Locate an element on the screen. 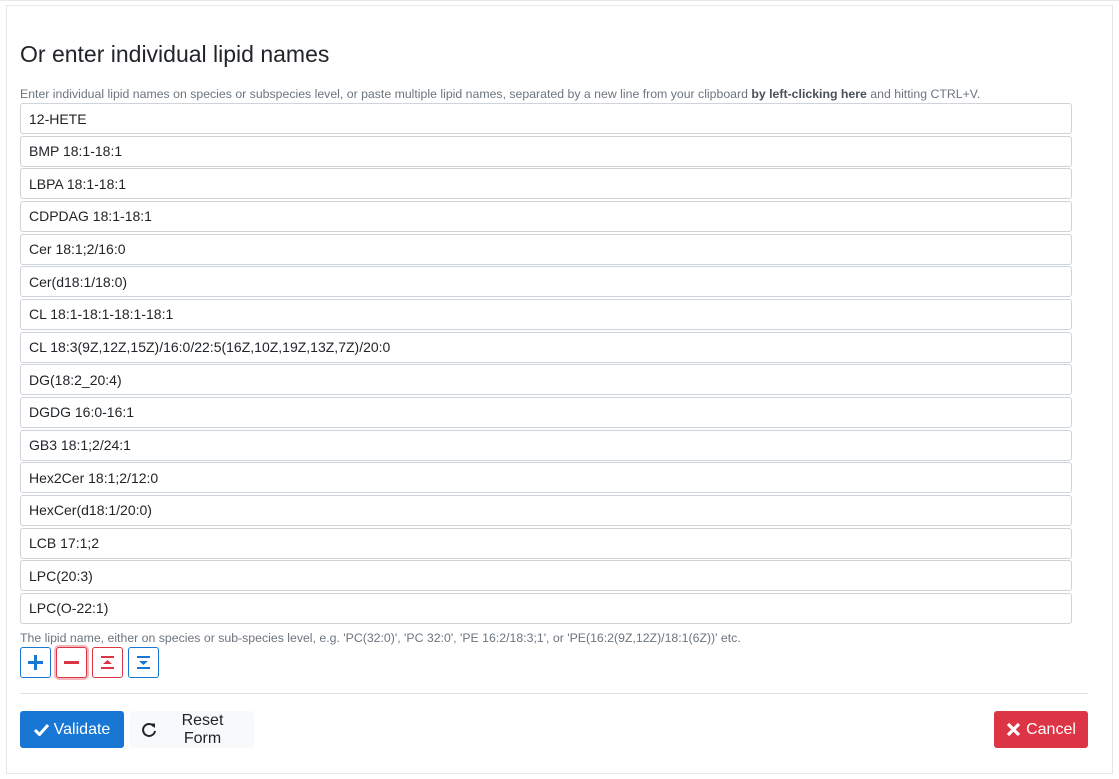  collapse-rows-button is located at coordinates (107, 662).